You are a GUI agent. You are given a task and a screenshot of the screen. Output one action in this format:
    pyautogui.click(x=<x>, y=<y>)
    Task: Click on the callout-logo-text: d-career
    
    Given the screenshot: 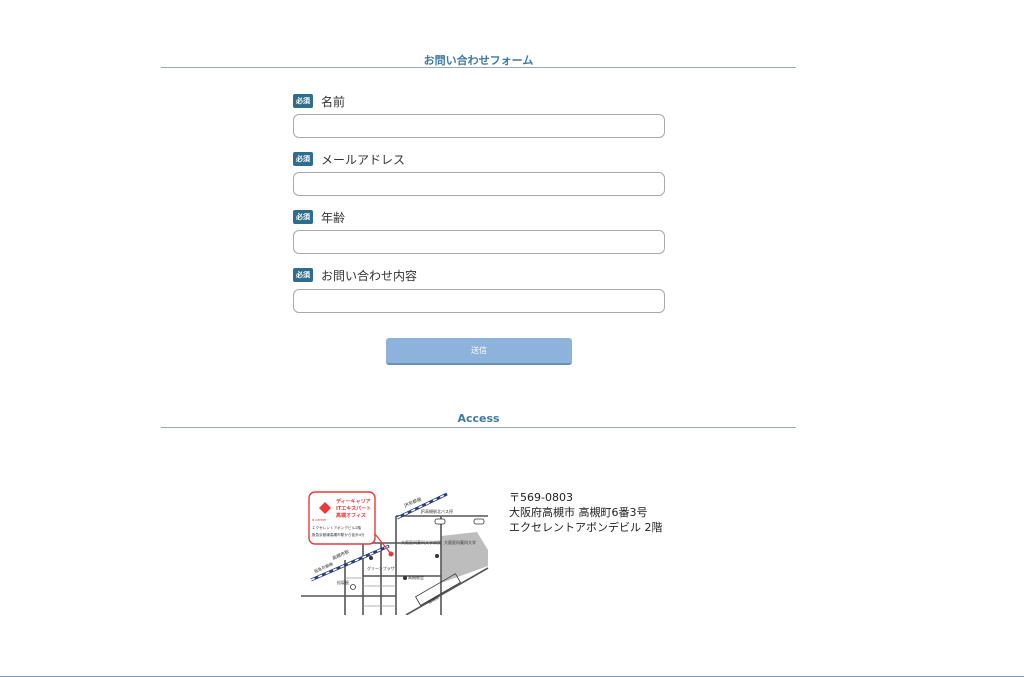 What is the action you would take?
    pyautogui.click(x=319, y=520)
    